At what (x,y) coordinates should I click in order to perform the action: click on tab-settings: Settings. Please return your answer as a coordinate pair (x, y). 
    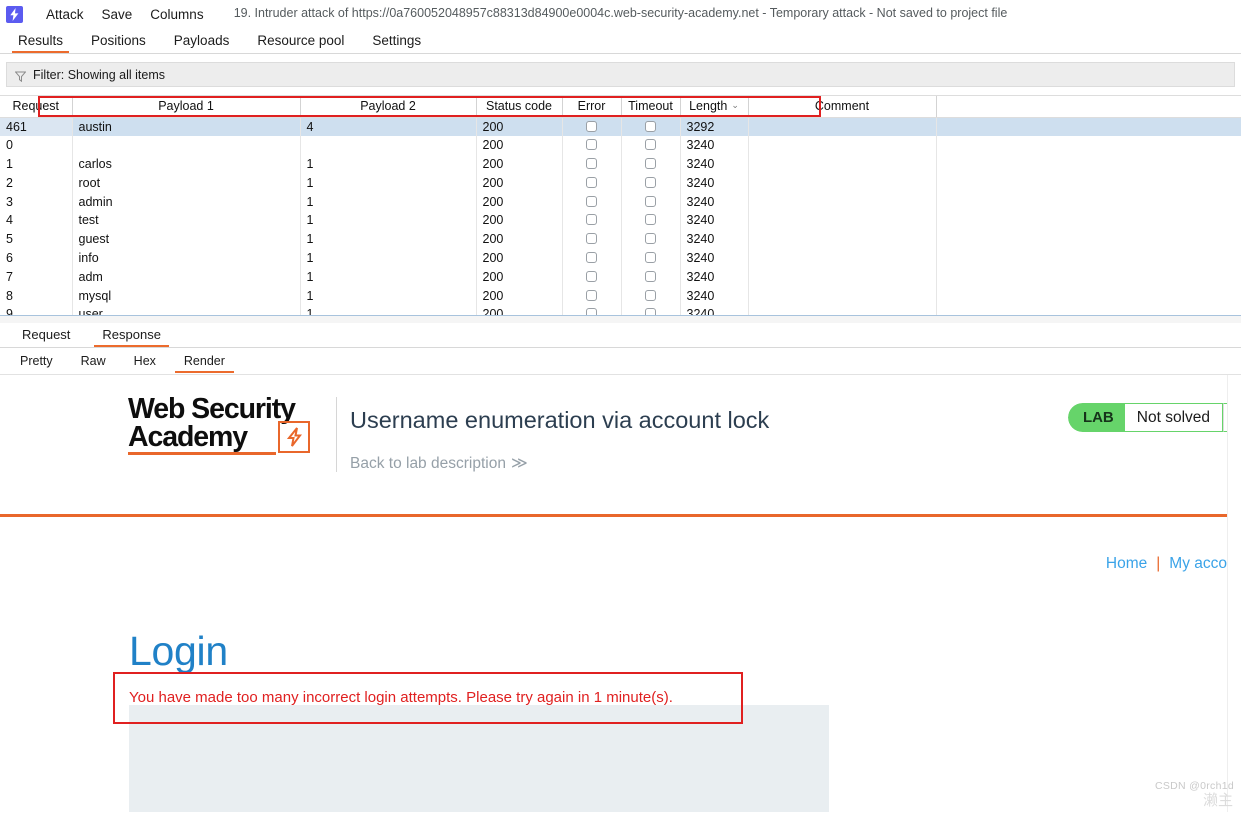
    Looking at the image, I should click on (396, 42).